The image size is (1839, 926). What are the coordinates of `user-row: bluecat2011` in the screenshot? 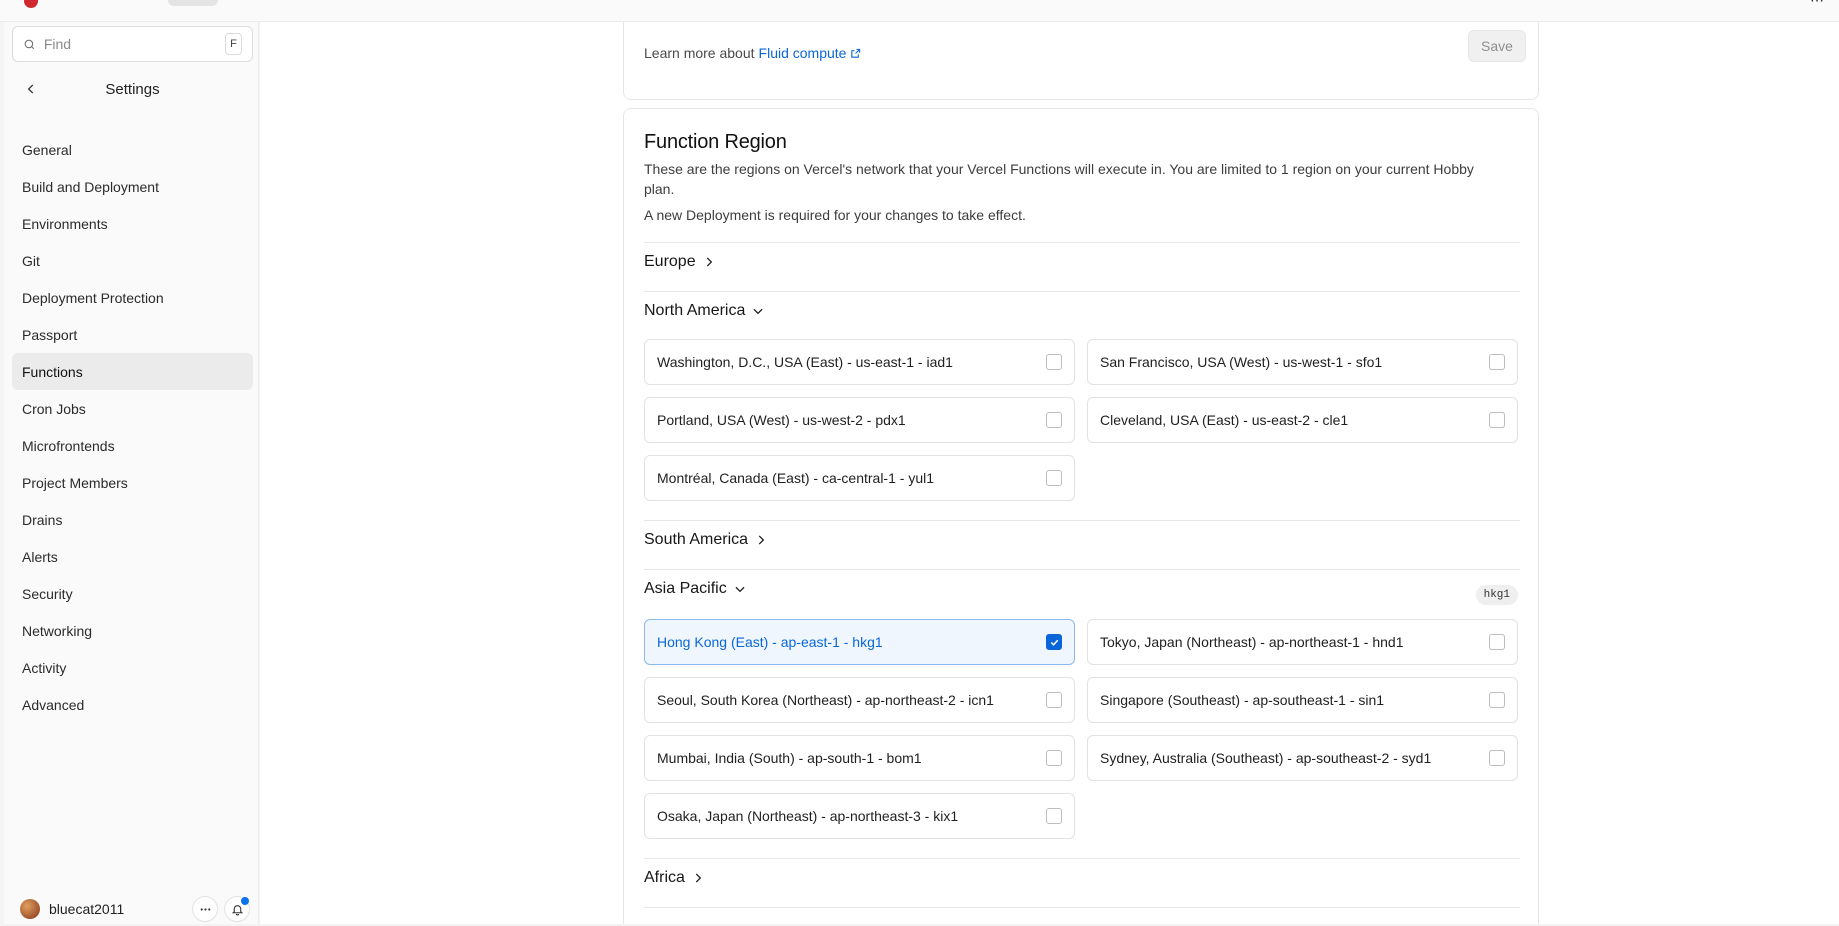 It's located at (135, 909).